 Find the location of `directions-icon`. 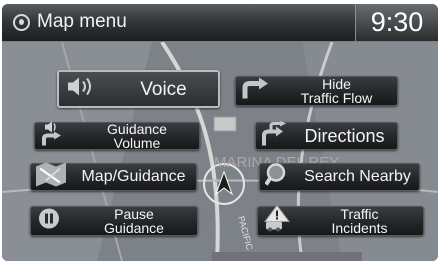

directions-icon is located at coordinates (275, 135).